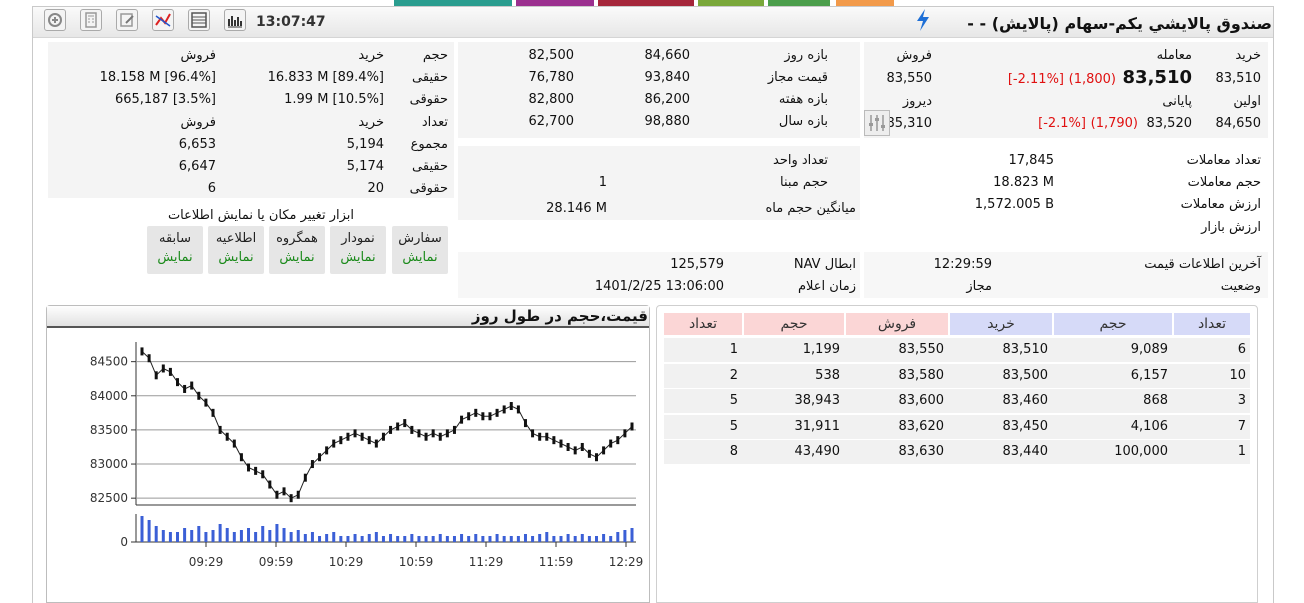 The width and height of the screenshot is (1304, 603). What do you see at coordinates (914, 55) in the screenshot?
I see `forush-label: فروش` at bounding box center [914, 55].